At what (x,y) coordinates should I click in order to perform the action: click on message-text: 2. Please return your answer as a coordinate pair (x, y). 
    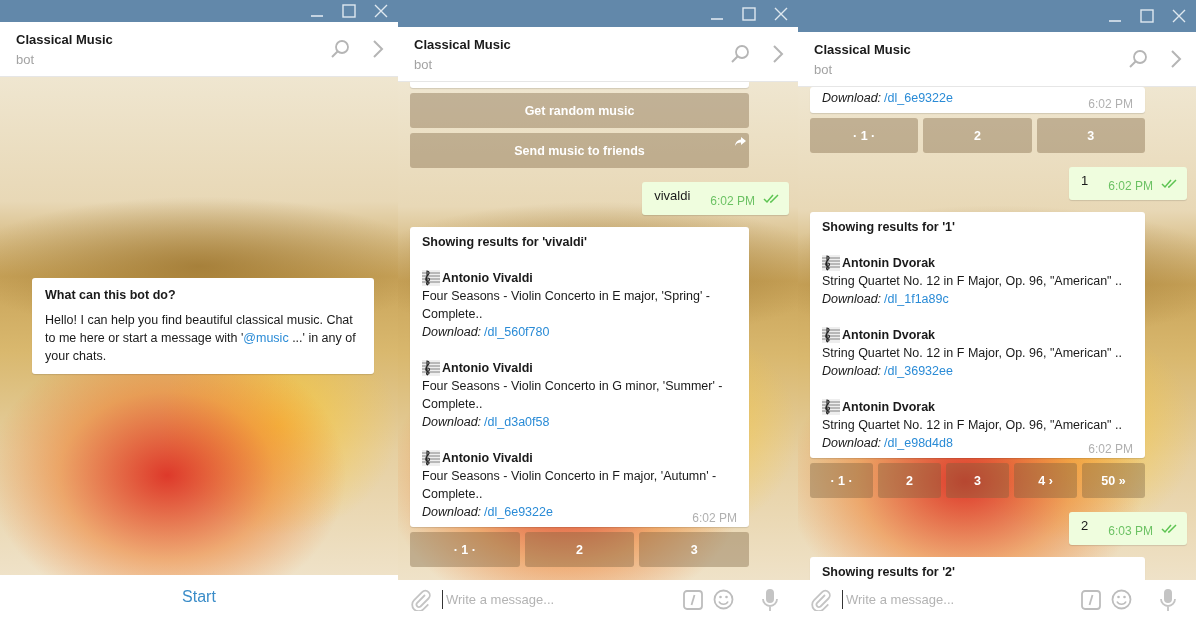
    Looking at the image, I should click on (1085, 525).